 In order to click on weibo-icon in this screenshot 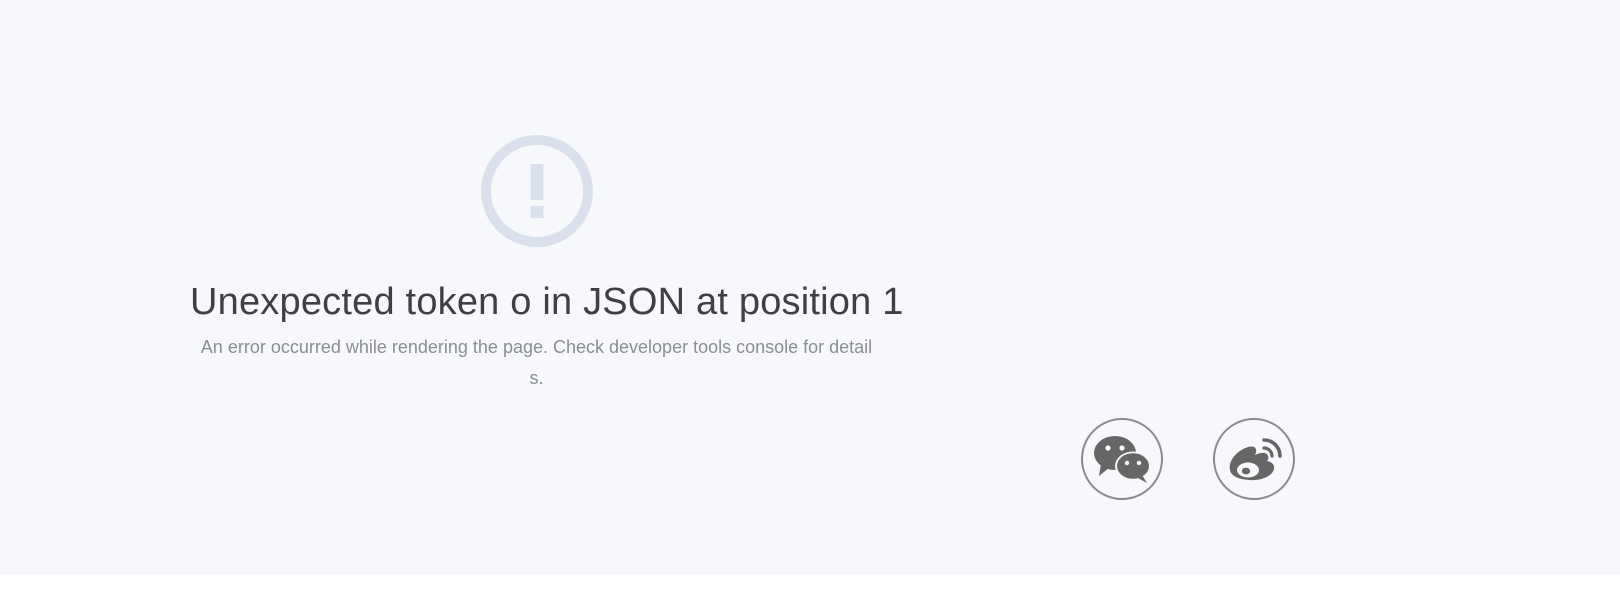, I will do `click(1255, 459)`.